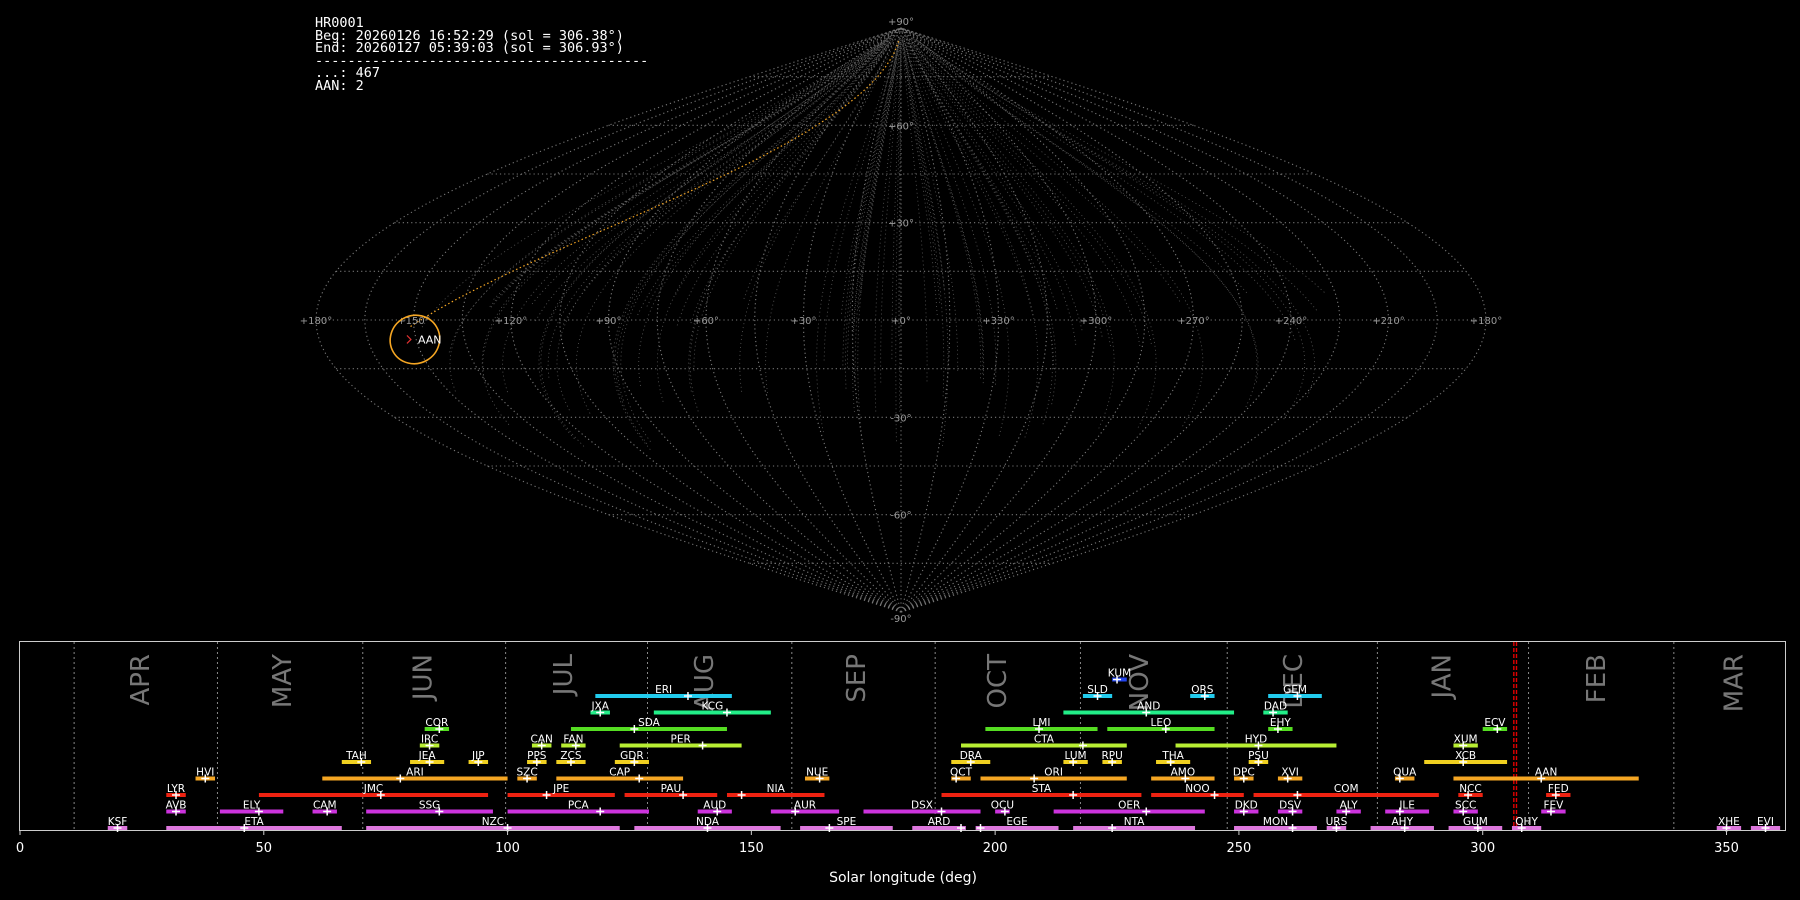 The image size is (1800, 900). What do you see at coordinates (608, 321) in the screenshot?
I see `longitude-label: +90°` at bounding box center [608, 321].